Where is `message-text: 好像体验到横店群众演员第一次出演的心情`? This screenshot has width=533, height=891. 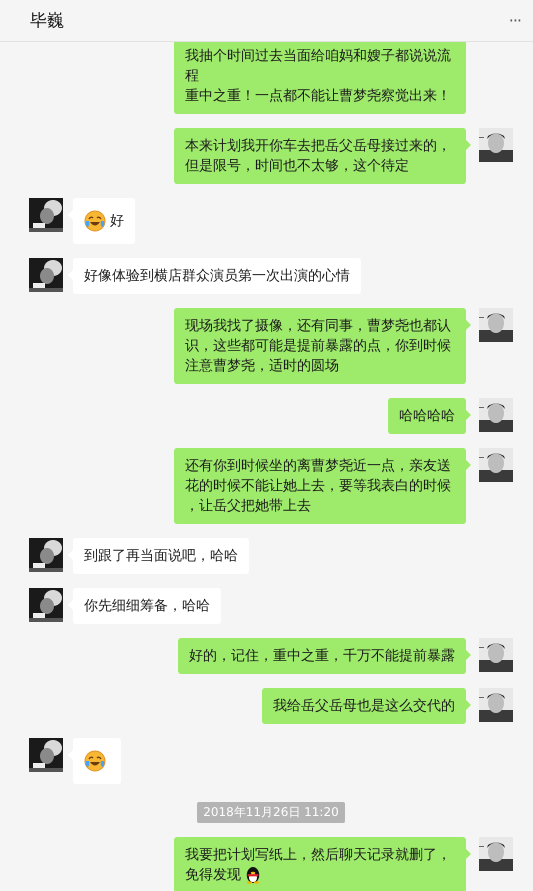
message-text: 好像体验到横店群众演员第一次出演的心情 is located at coordinates (217, 276).